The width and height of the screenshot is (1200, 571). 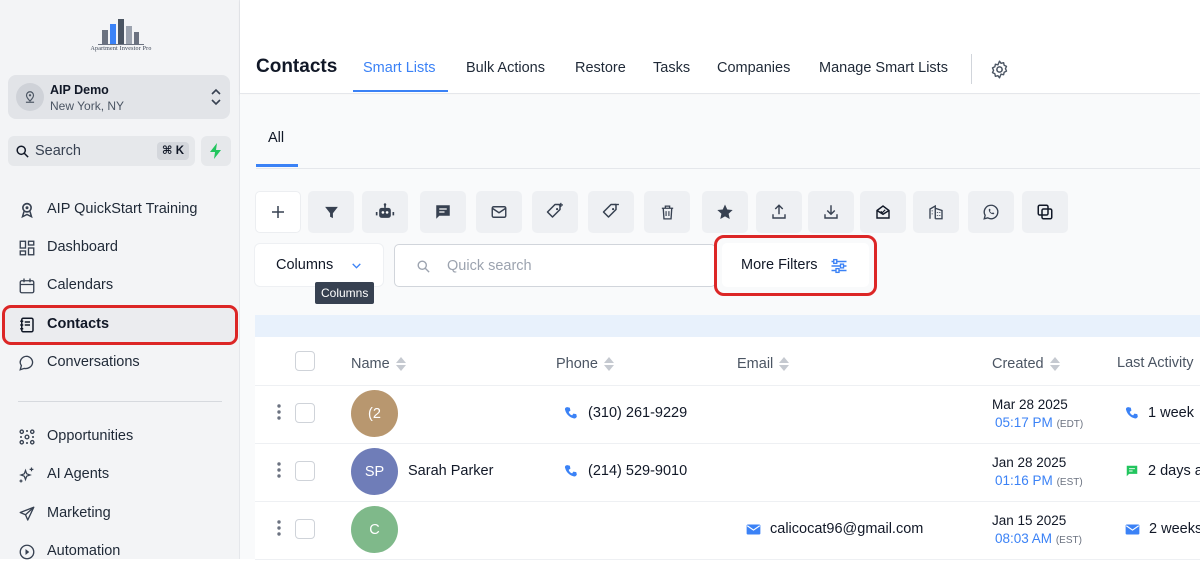 I want to click on columns-tooltip: Columns, so click(x=345, y=293).